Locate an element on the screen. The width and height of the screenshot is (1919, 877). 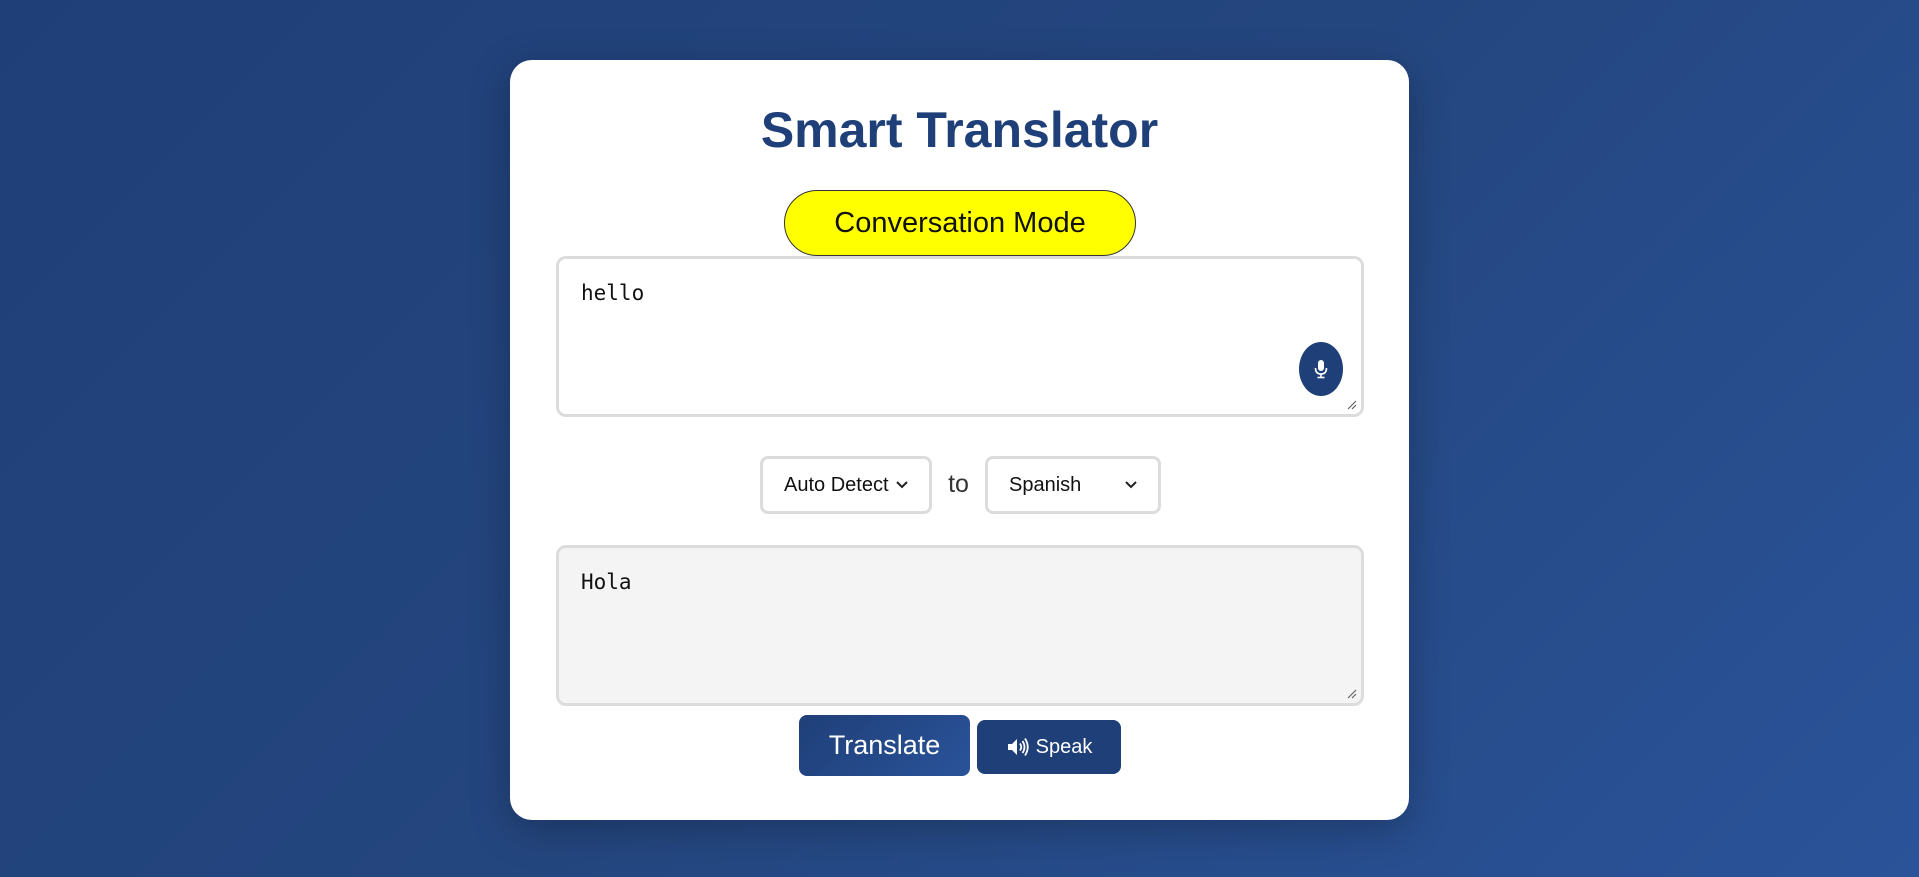
page-title: Smart Translator is located at coordinates (959, 130).